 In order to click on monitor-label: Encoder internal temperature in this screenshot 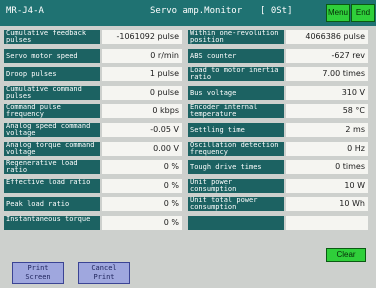, I will do `click(236, 111)`.